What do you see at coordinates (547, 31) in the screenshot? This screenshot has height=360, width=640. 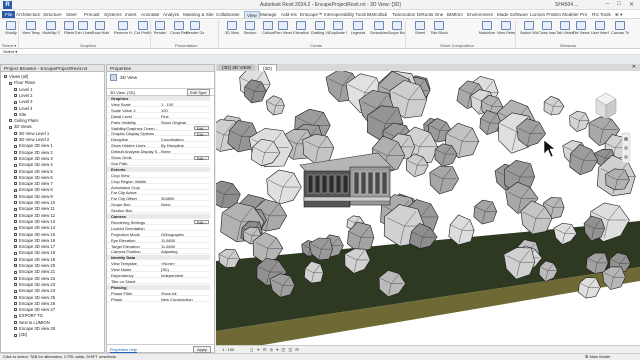 I see `close-inactive-button: Close Inactive` at bounding box center [547, 31].